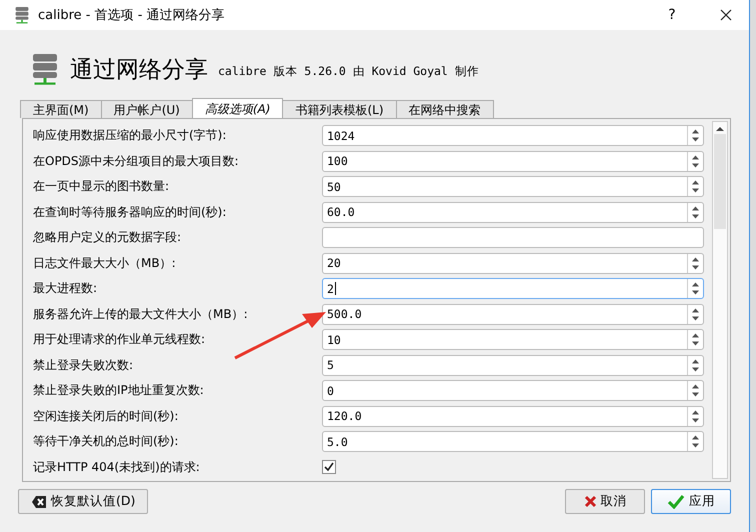 This screenshot has width=756, height=532. Describe the element at coordinates (339, 109) in the screenshot. I see `tab: 书籍列表模板(L)` at that location.